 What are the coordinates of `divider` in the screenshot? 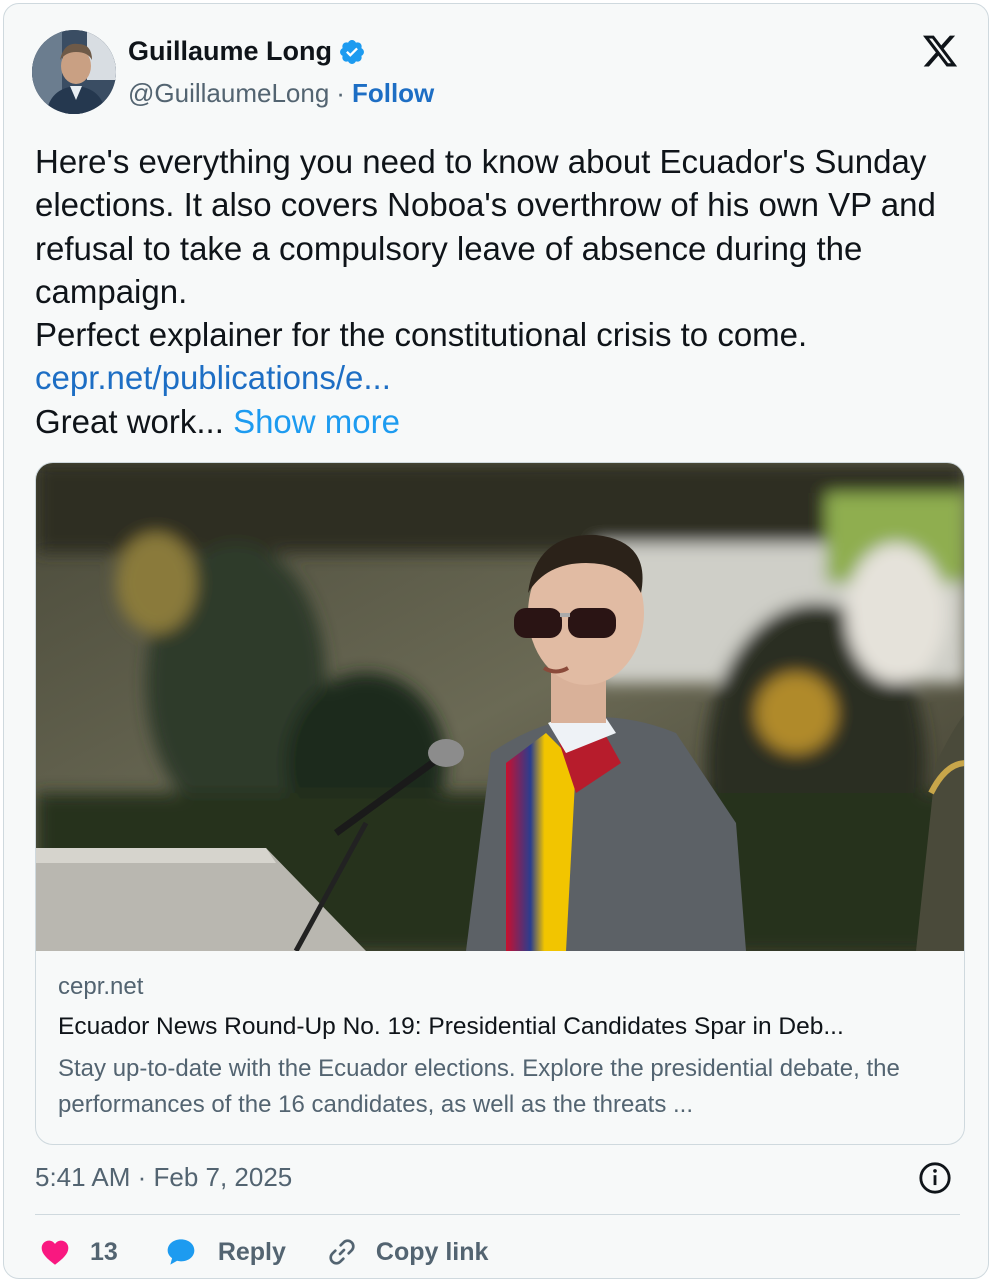 It's located at (497, 1214).